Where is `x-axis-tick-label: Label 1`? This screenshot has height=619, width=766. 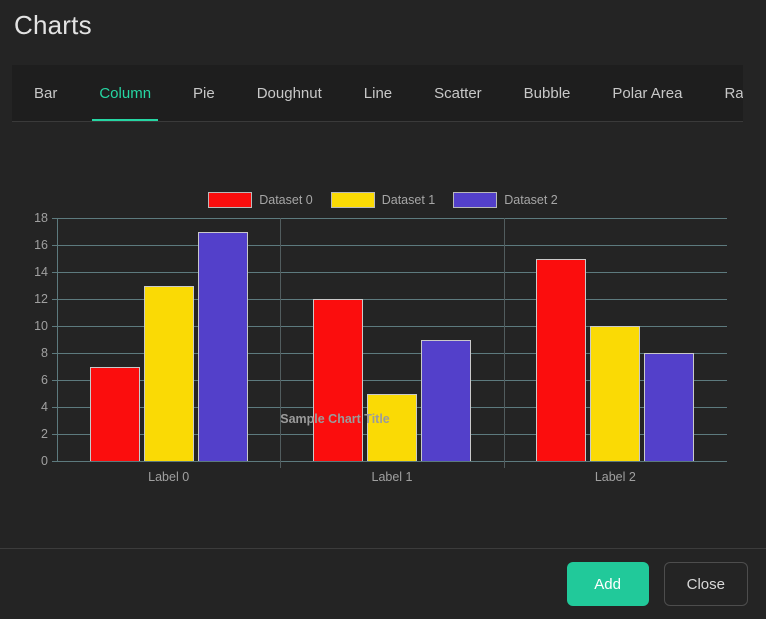
x-axis-tick-label: Label 1 is located at coordinates (392, 477).